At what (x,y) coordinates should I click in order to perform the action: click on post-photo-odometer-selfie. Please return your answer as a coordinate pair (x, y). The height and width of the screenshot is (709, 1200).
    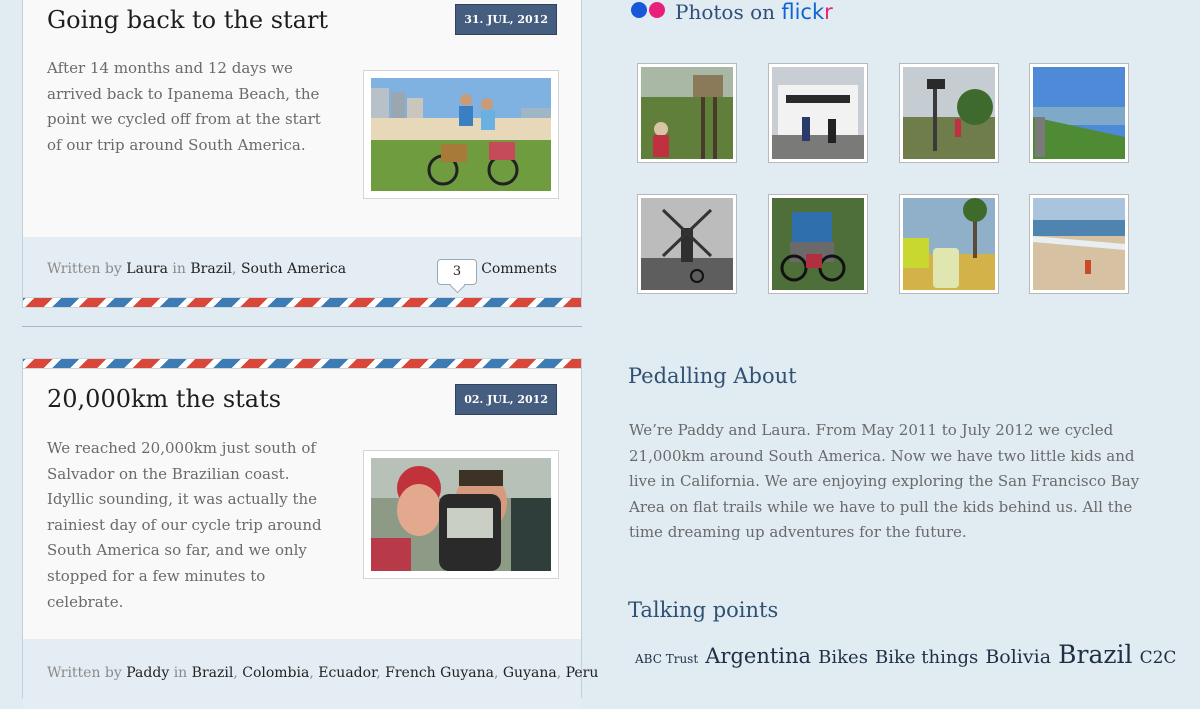
    Looking at the image, I should click on (461, 514).